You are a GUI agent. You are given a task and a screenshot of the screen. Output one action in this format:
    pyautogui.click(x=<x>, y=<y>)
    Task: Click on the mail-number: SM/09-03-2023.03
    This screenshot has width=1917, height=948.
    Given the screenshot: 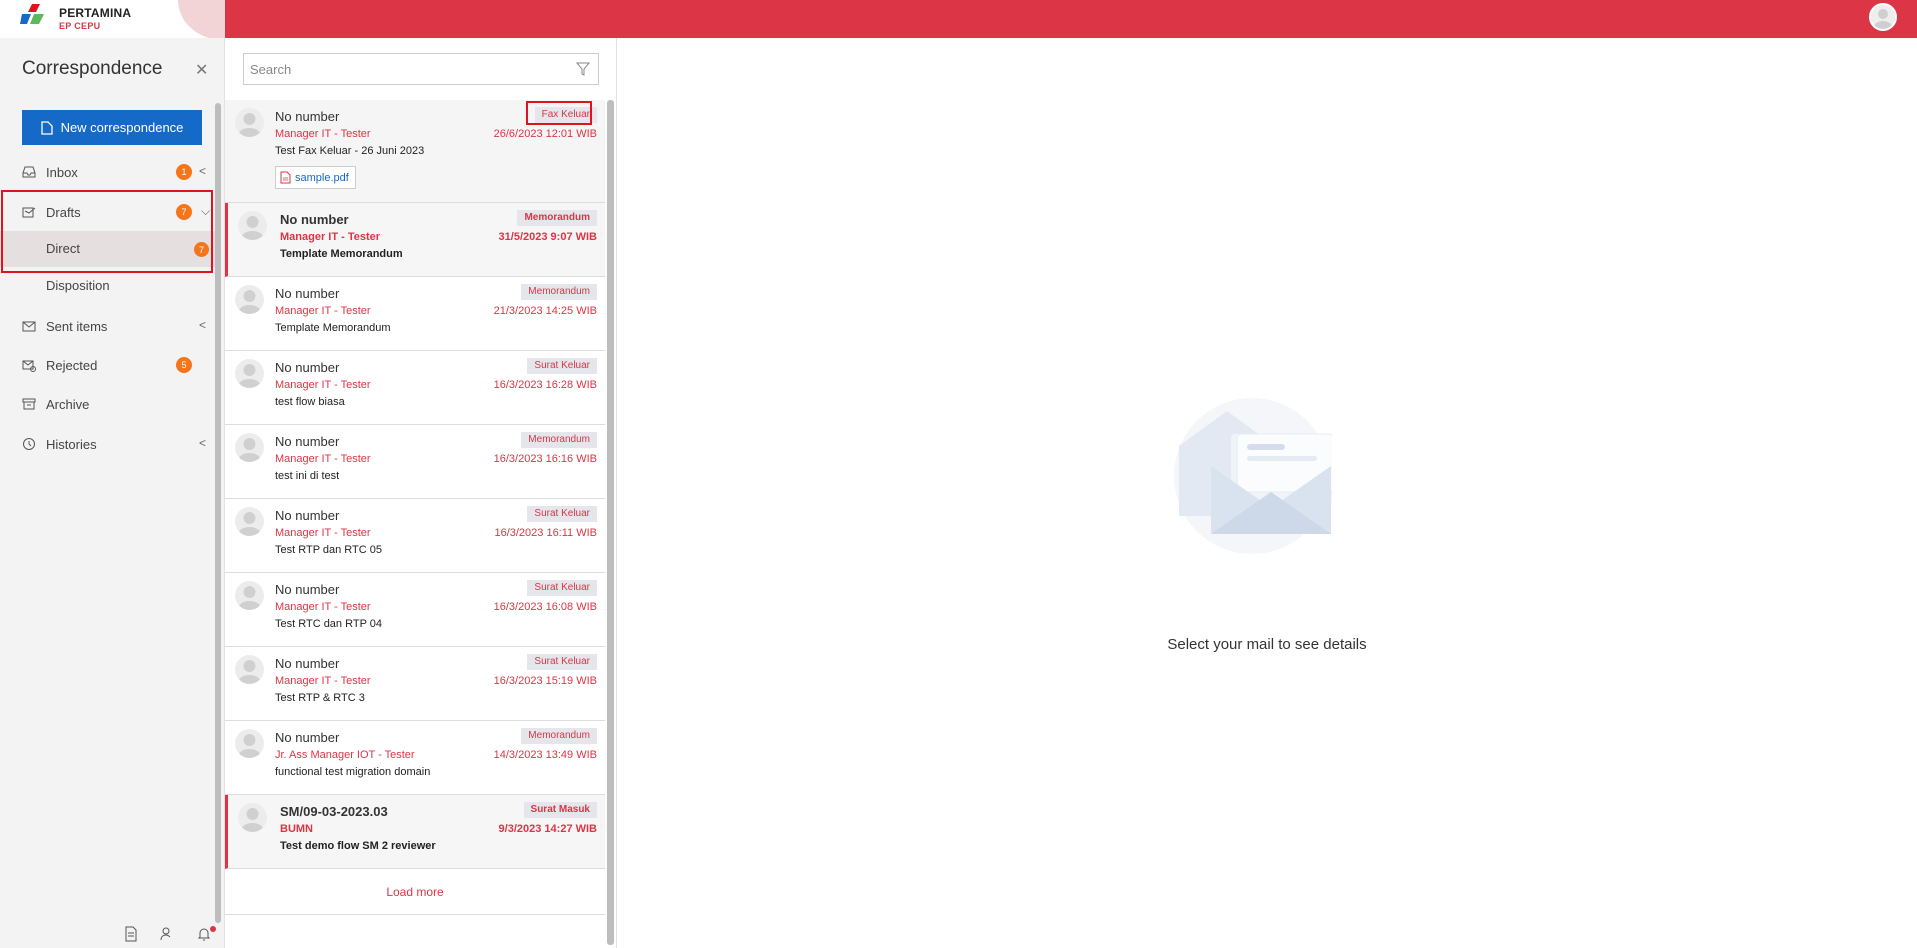 What is the action you would take?
    pyautogui.click(x=334, y=811)
    